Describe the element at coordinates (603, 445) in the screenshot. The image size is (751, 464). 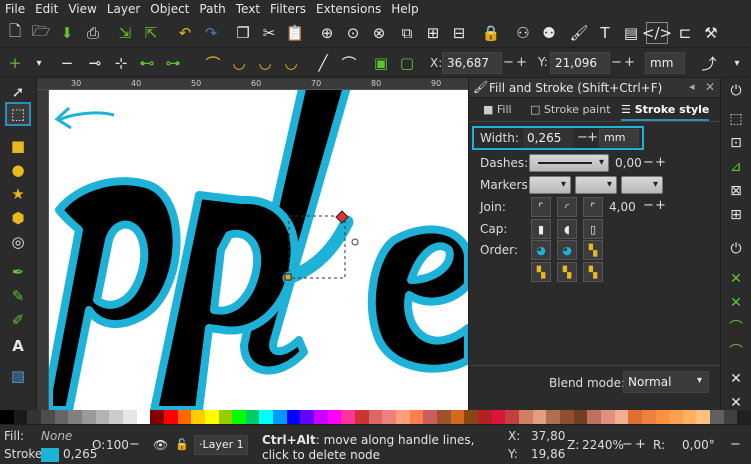
I see `zoom-input: 2240%` at that location.